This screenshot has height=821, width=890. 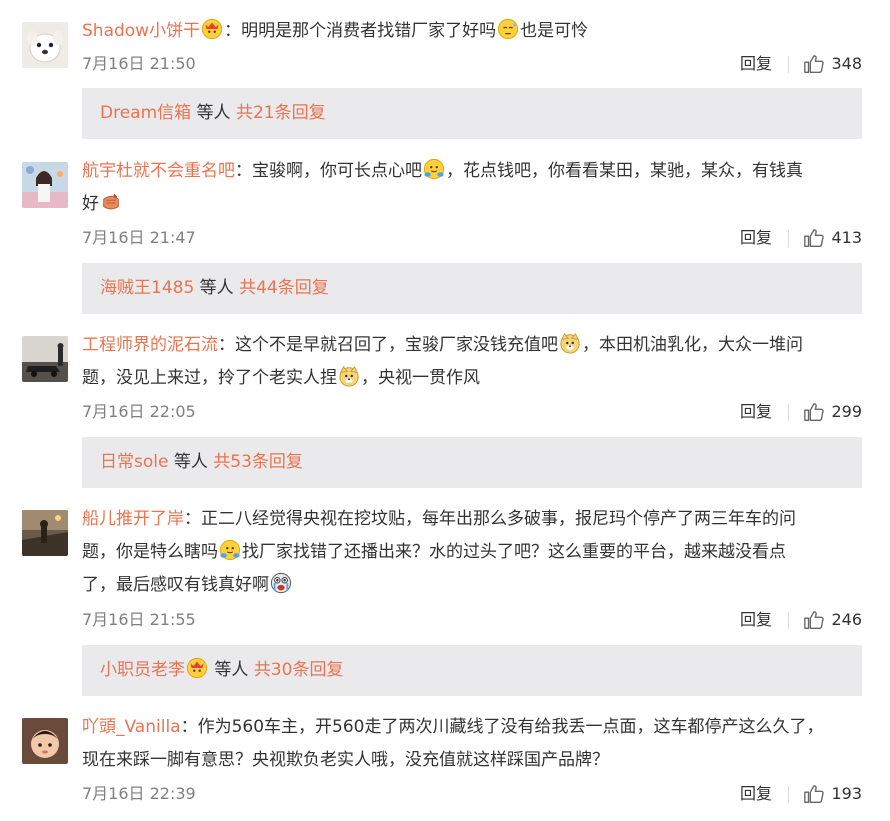 I want to click on sub-reply-total-link: 共44条回复, so click(x=284, y=288).